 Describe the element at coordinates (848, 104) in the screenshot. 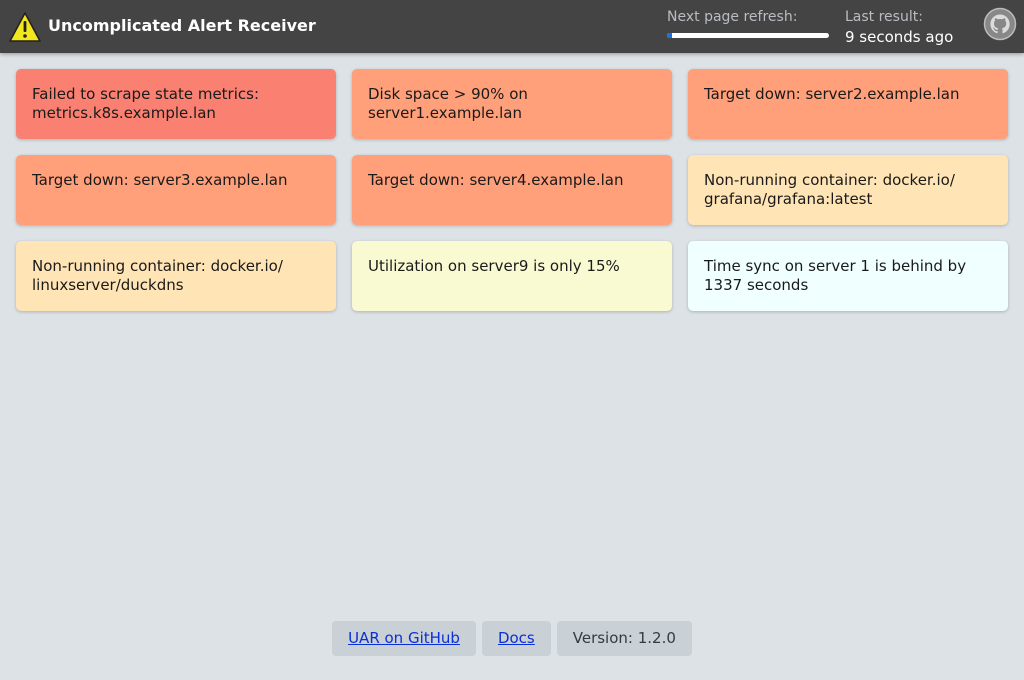

I see `alert-card: Target down: server2.example.lan` at that location.